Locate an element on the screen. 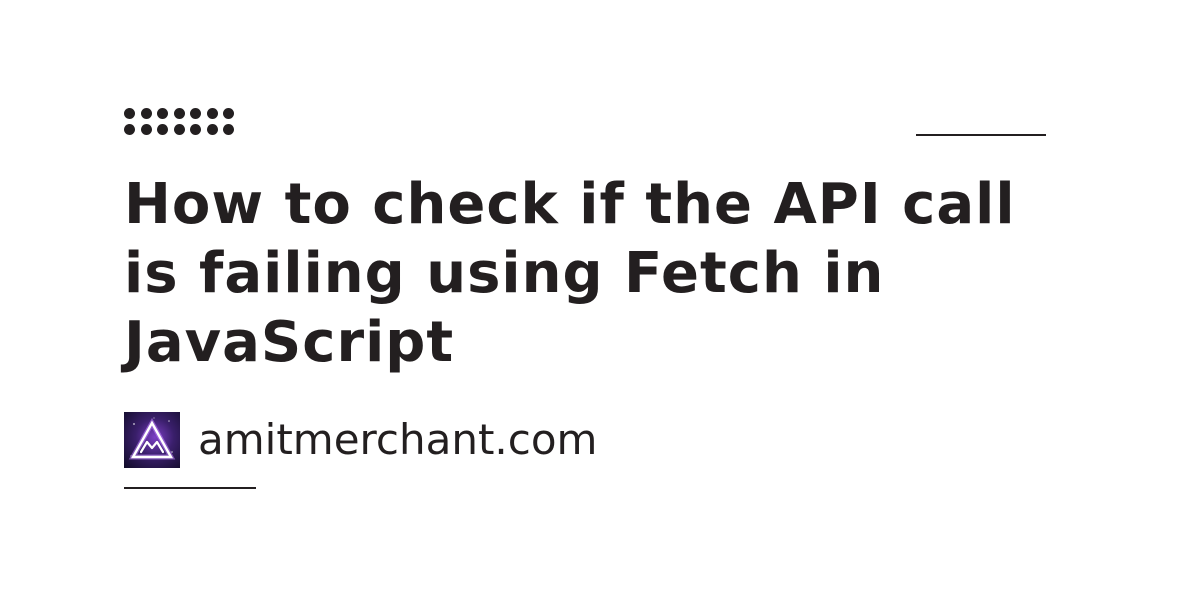  top-right-divider is located at coordinates (981, 135).